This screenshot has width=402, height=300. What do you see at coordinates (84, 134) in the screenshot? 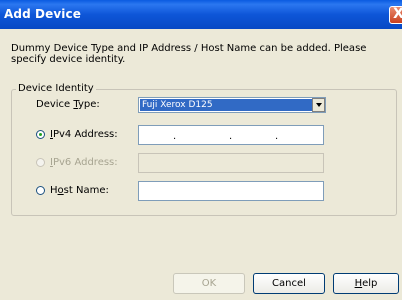
I see `ipv4-label: IPv4 Address:` at bounding box center [84, 134].